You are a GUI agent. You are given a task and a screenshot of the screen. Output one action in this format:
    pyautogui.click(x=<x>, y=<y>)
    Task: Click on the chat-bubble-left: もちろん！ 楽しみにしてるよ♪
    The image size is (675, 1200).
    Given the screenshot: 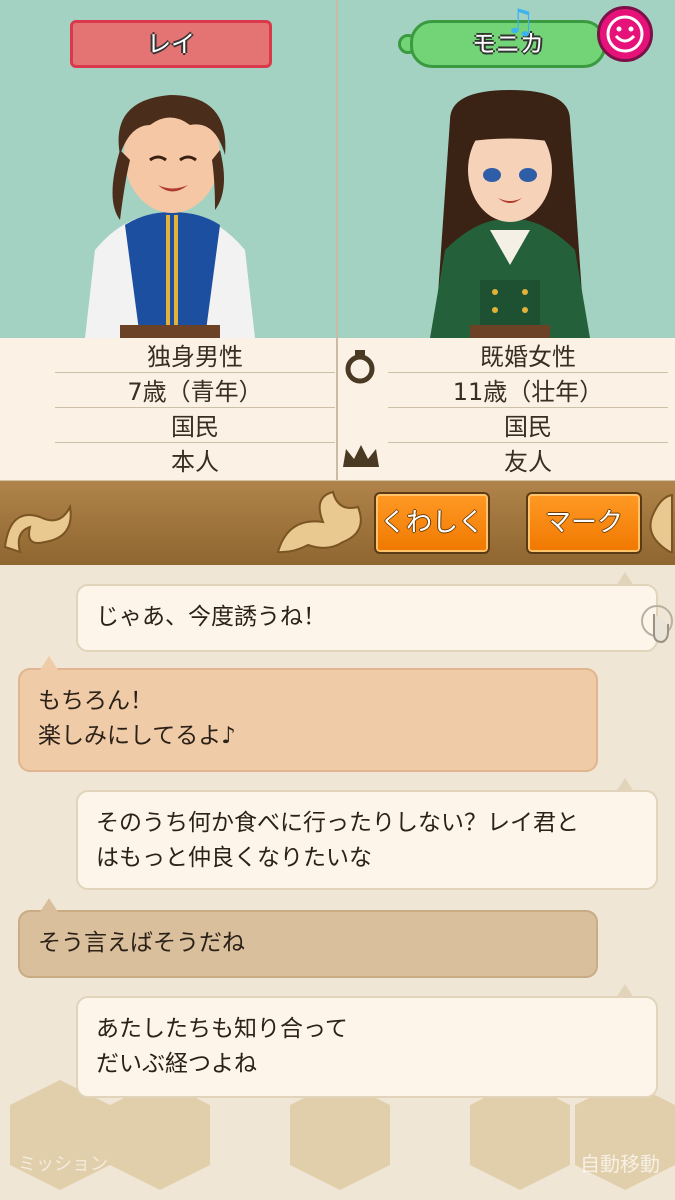 What is the action you would take?
    pyautogui.click(x=308, y=720)
    